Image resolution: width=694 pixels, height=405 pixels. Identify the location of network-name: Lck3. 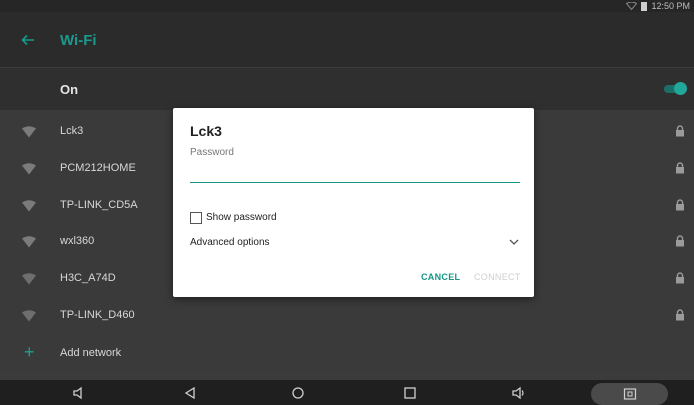
(72, 131).